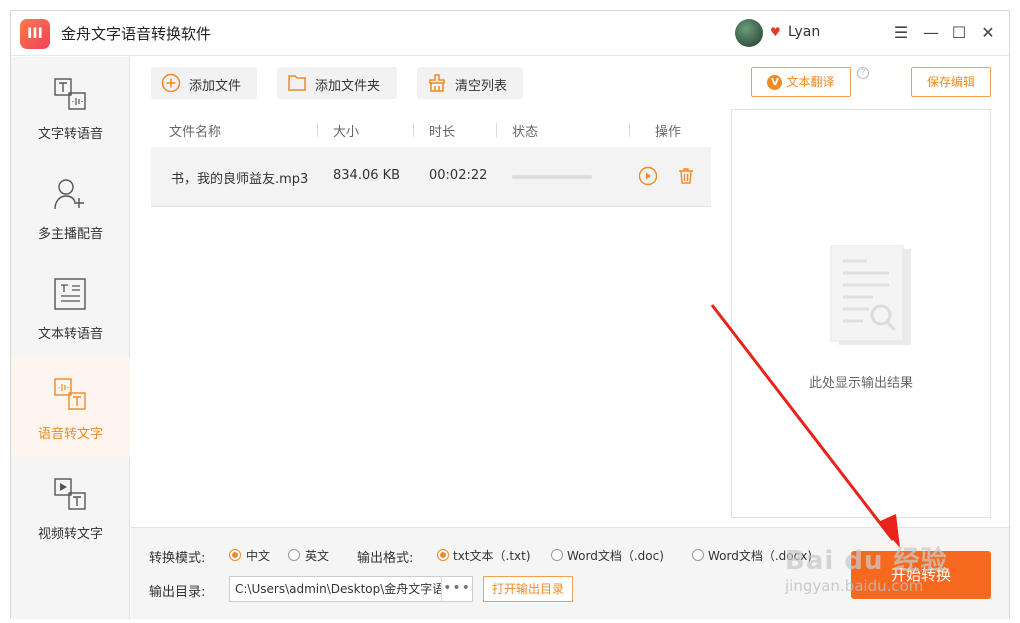  Describe the element at coordinates (351, 589) in the screenshot. I see `output-dir-input: C:\Users\admin\Desktop\金舟文字语音转换软件` at that location.